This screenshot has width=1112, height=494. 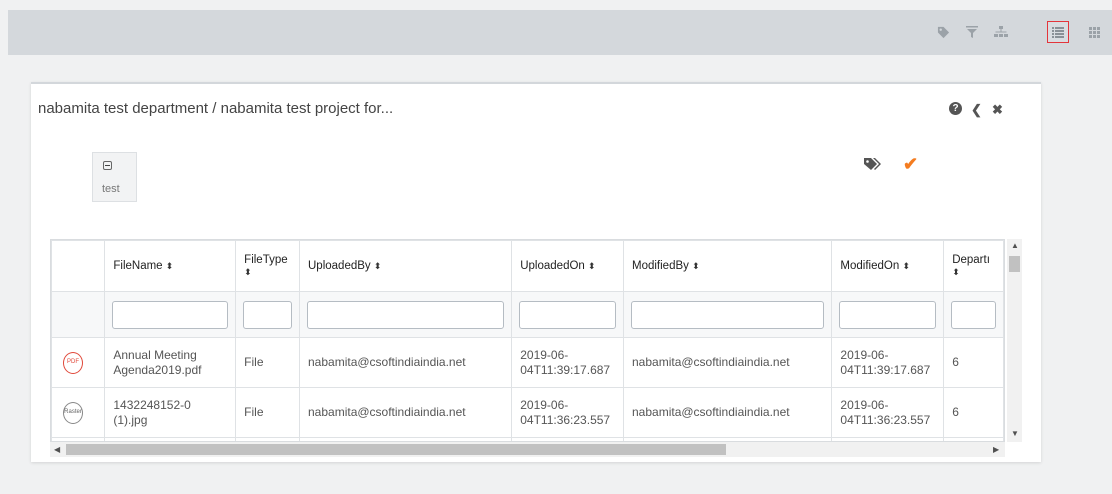 I want to click on column-header-modifiedon: ModifiedOn ⬍, so click(x=888, y=266).